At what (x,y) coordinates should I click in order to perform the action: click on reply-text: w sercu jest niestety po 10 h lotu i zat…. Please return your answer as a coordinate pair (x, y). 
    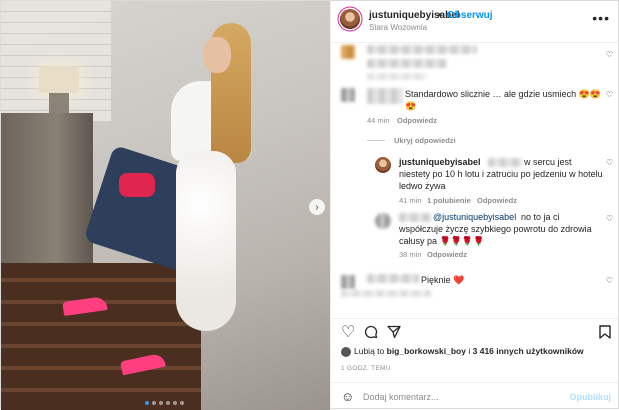
    Looking at the image, I should click on (501, 174).